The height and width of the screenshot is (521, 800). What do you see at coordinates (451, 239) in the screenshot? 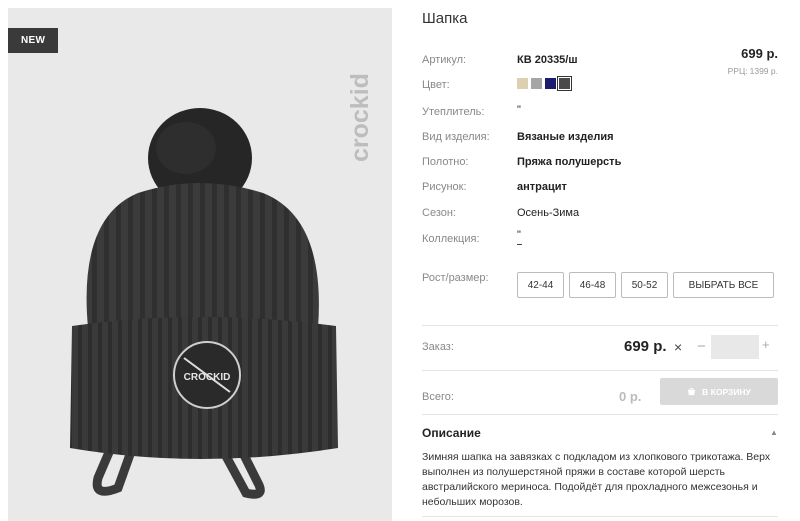
I see `collection-label: Коллекция:` at bounding box center [451, 239].